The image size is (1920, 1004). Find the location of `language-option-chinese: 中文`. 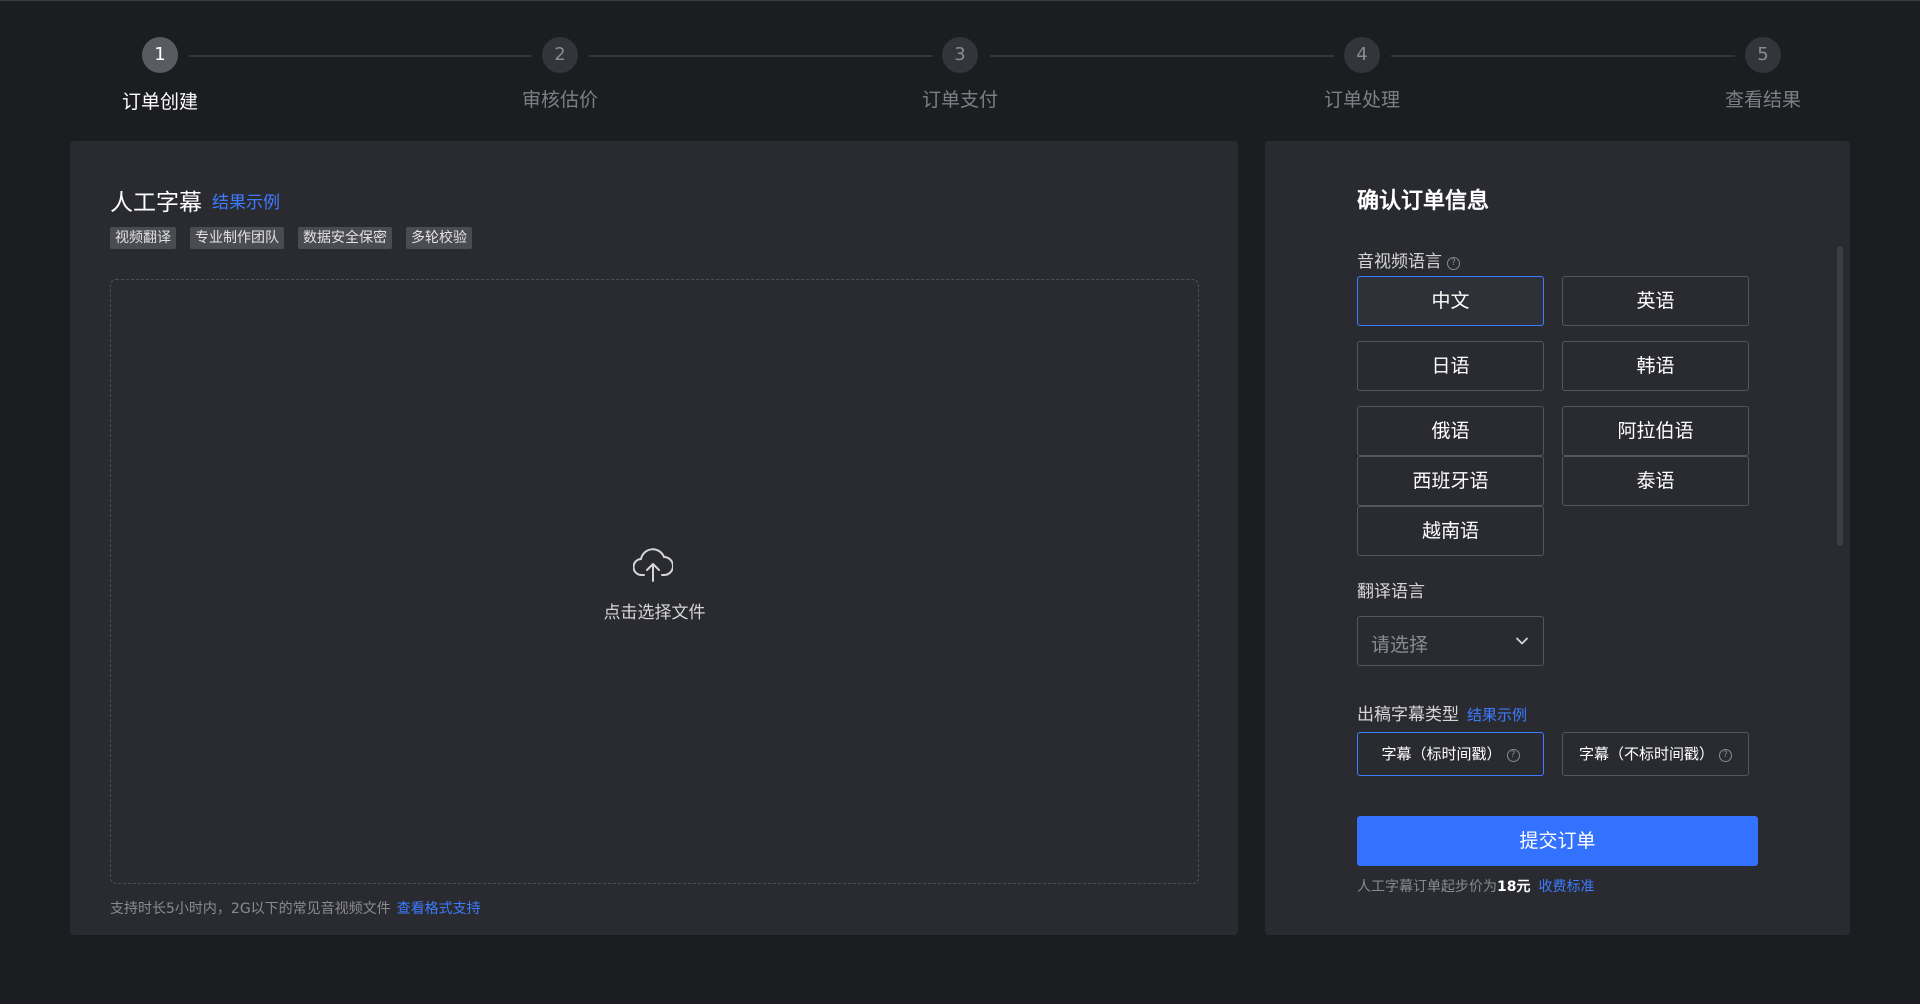

language-option-chinese: 中文 is located at coordinates (1450, 301).